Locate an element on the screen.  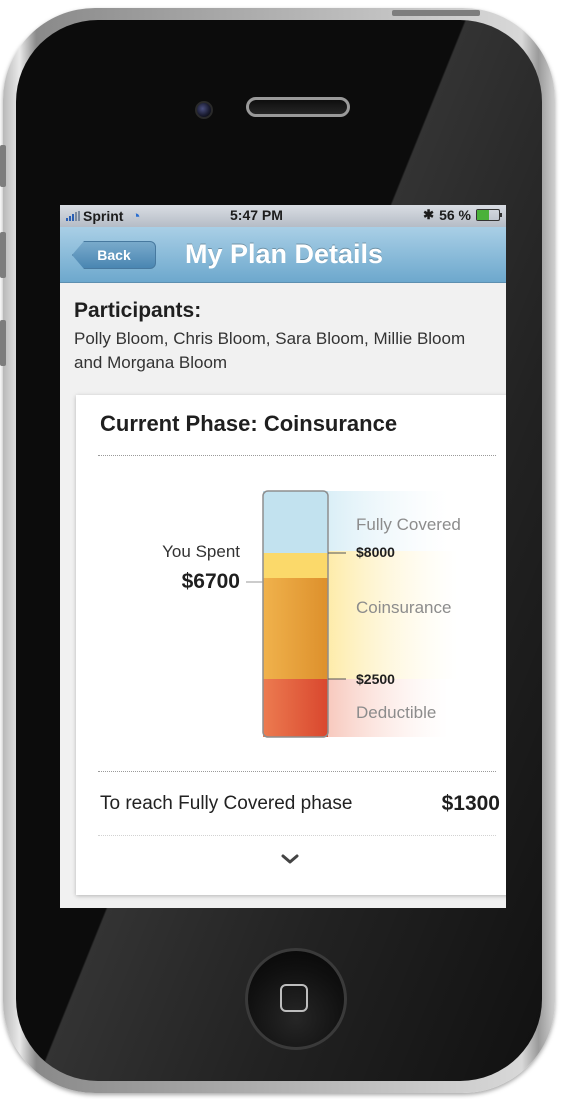
status-right: ✱ 56 % is located at coordinates (462, 215).